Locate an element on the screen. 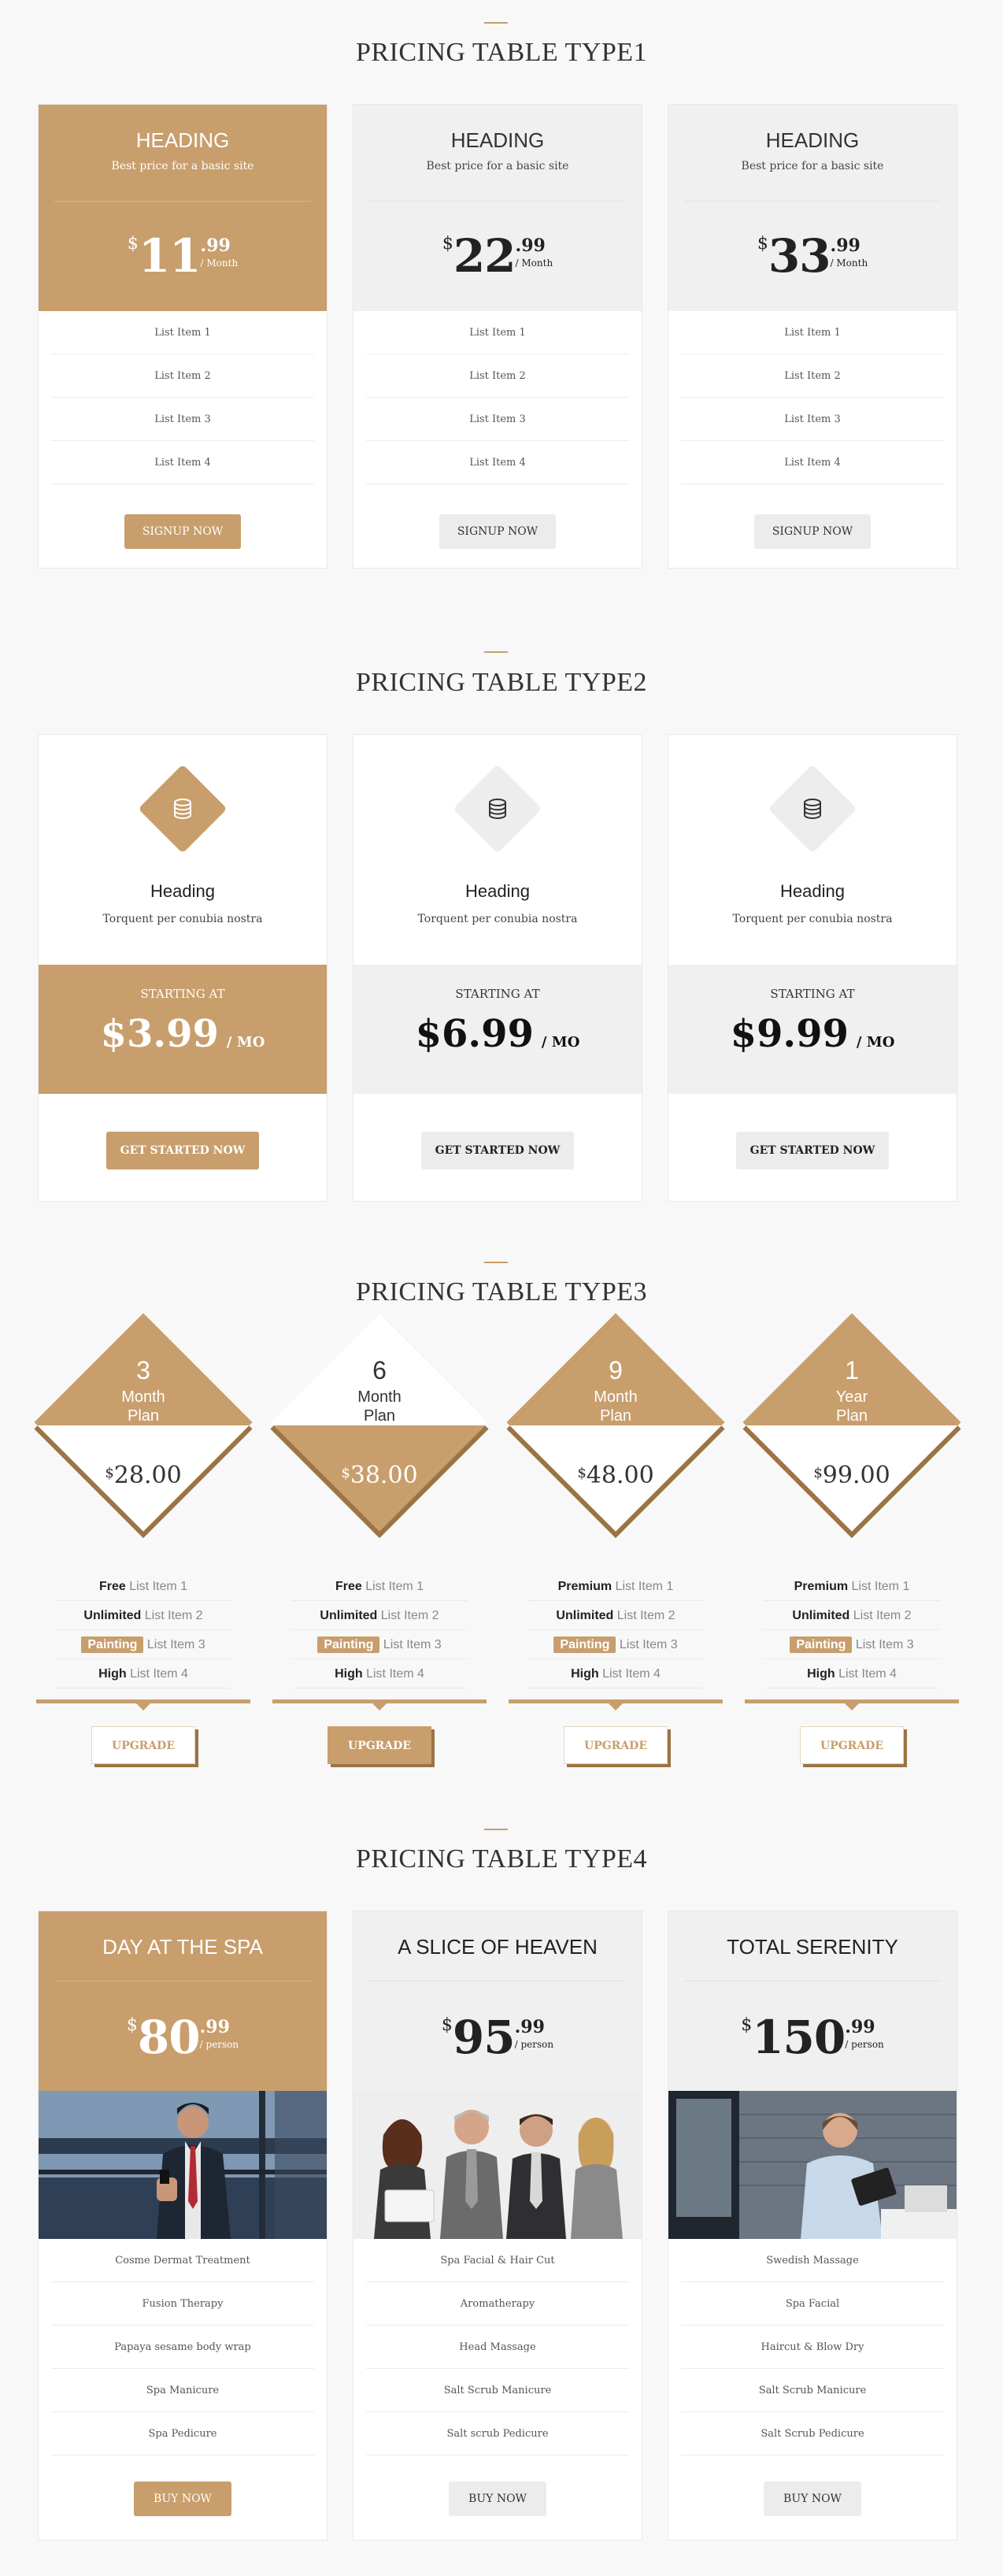  card-subtitle: Torquent per conubia nostra is located at coordinates (182, 919).